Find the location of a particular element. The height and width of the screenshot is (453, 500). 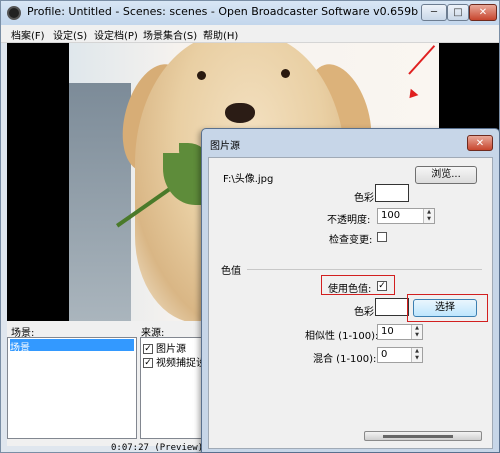

obs-app-icon is located at coordinates (14, 13).